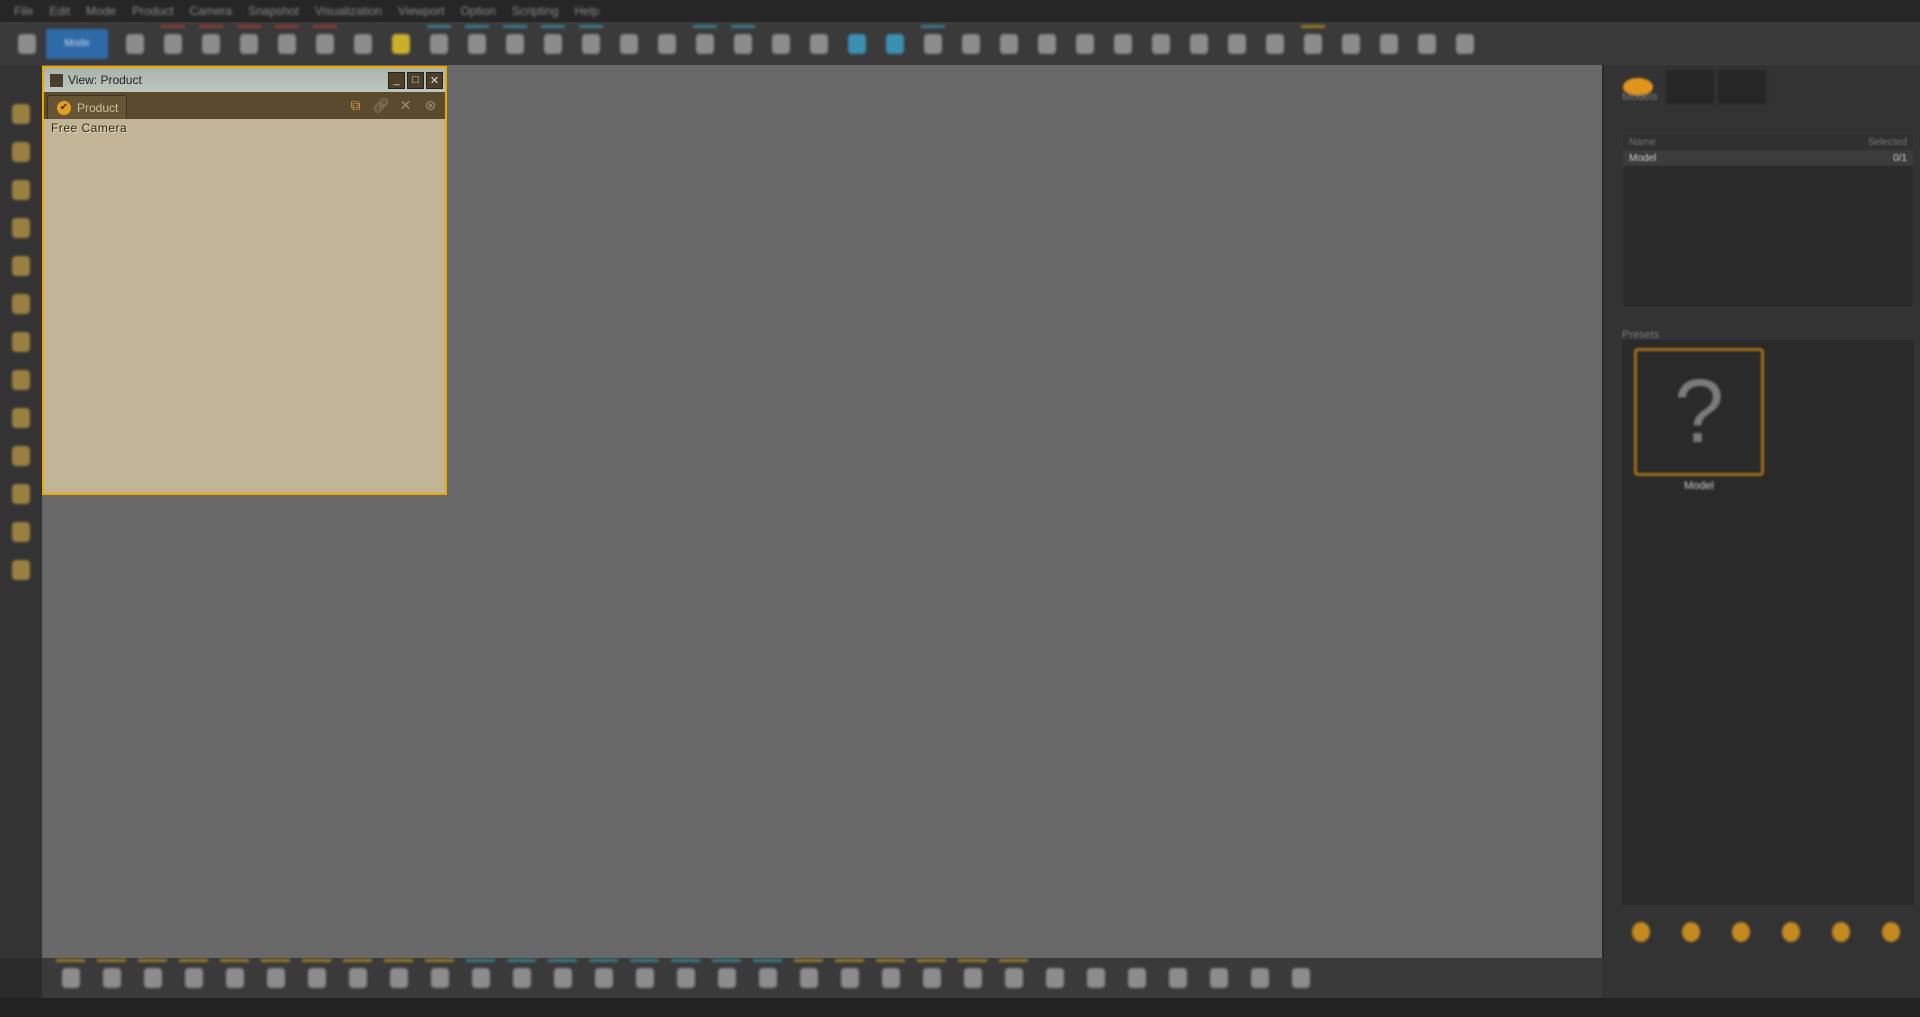 Image resolution: width=1920 pixels, height=1017 pixels. What do you see at coordinates (1427, 44) in the screenshot?
I see `refresh-icon` at bounding box center [1427, 44].